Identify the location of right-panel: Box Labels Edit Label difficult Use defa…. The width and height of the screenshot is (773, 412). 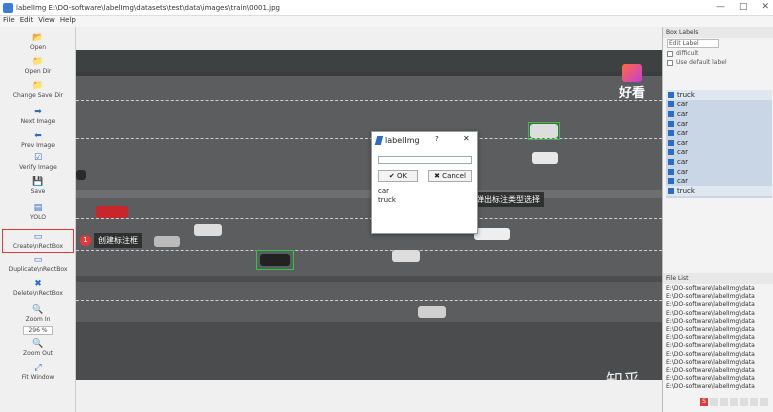
(717, 219).